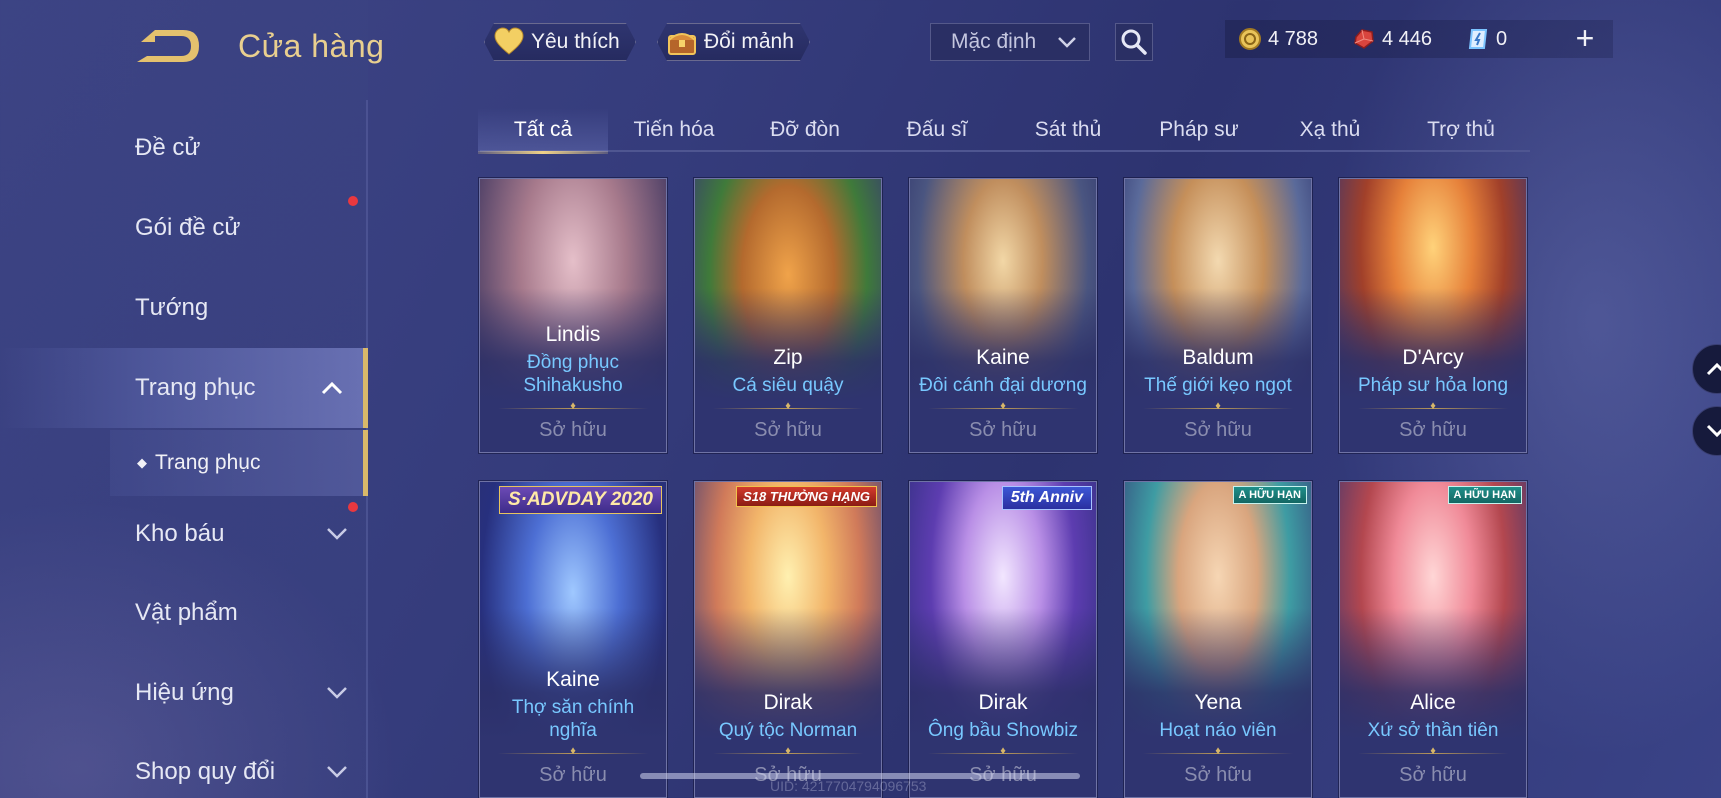 The width and height of the screenshot is (1721, 798). Describe the element at coordinates (788, 357) in the screenshot. I see `hero-name: Zip` at that location.